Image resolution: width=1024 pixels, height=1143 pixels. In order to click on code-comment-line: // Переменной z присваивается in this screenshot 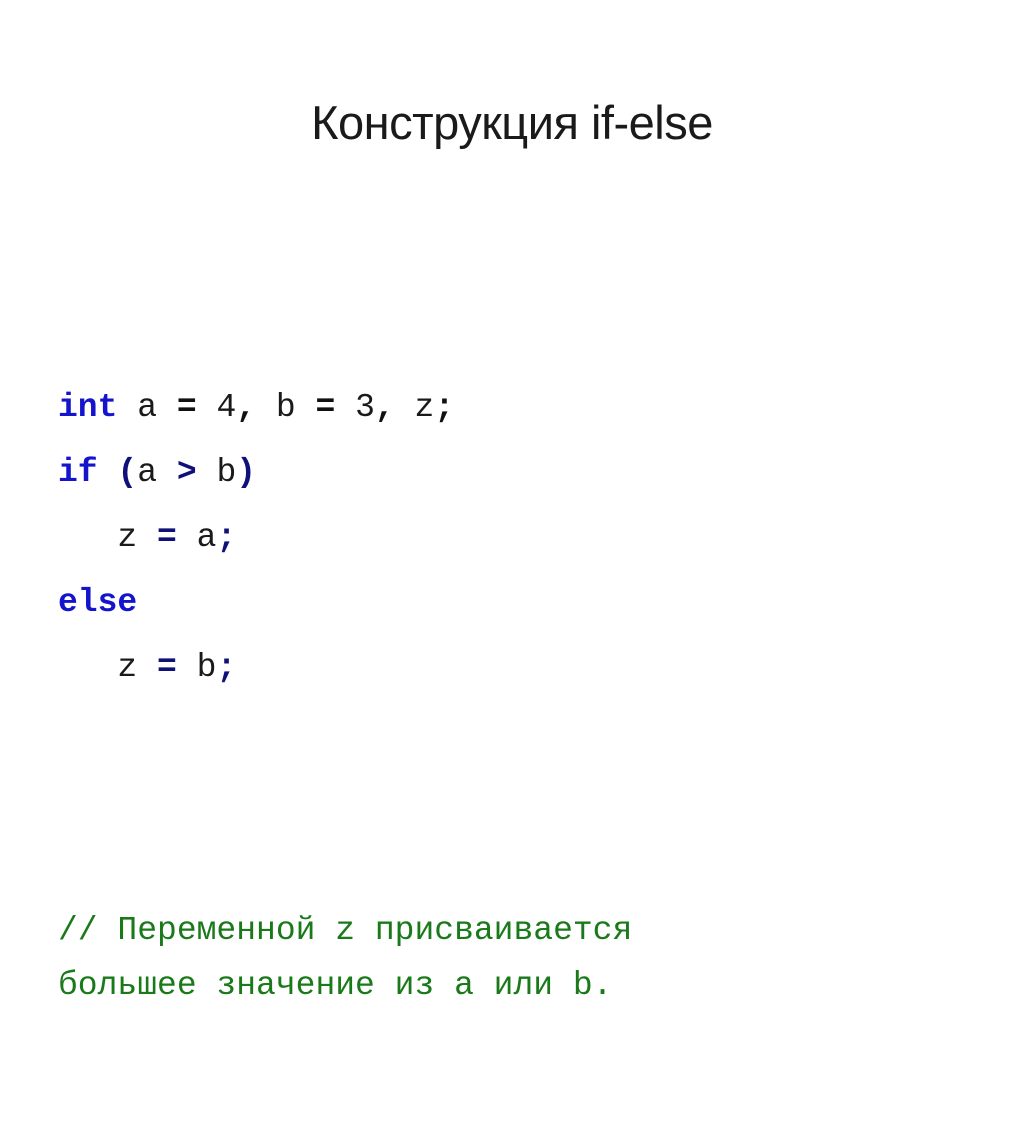, I will do `click(518, 930)`.